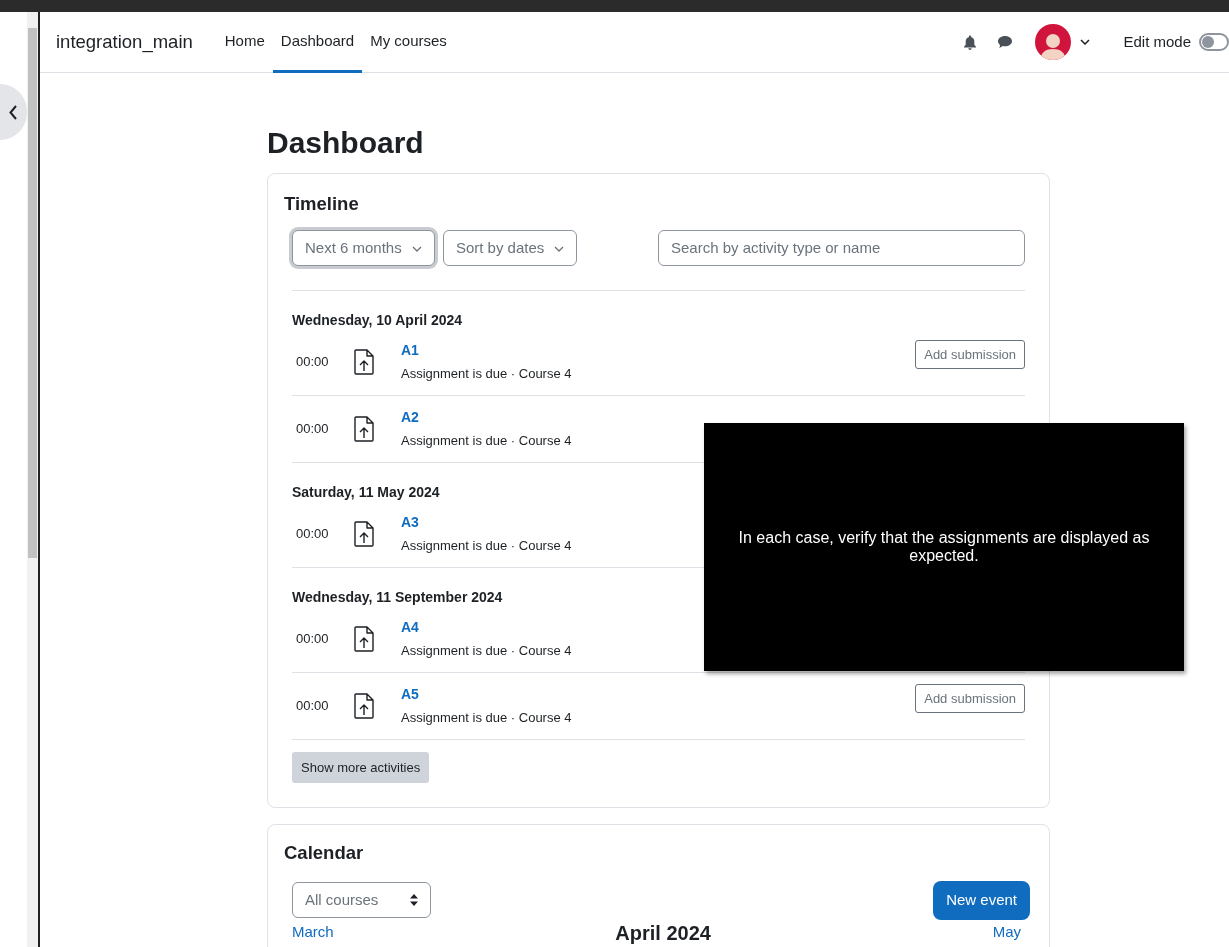 This screenshot has width=1229, height=947. What do you see at coordinates (361, 767) in the screenshot?
I see `show-more-button: Show more activities` at bounding box center [361, 767].